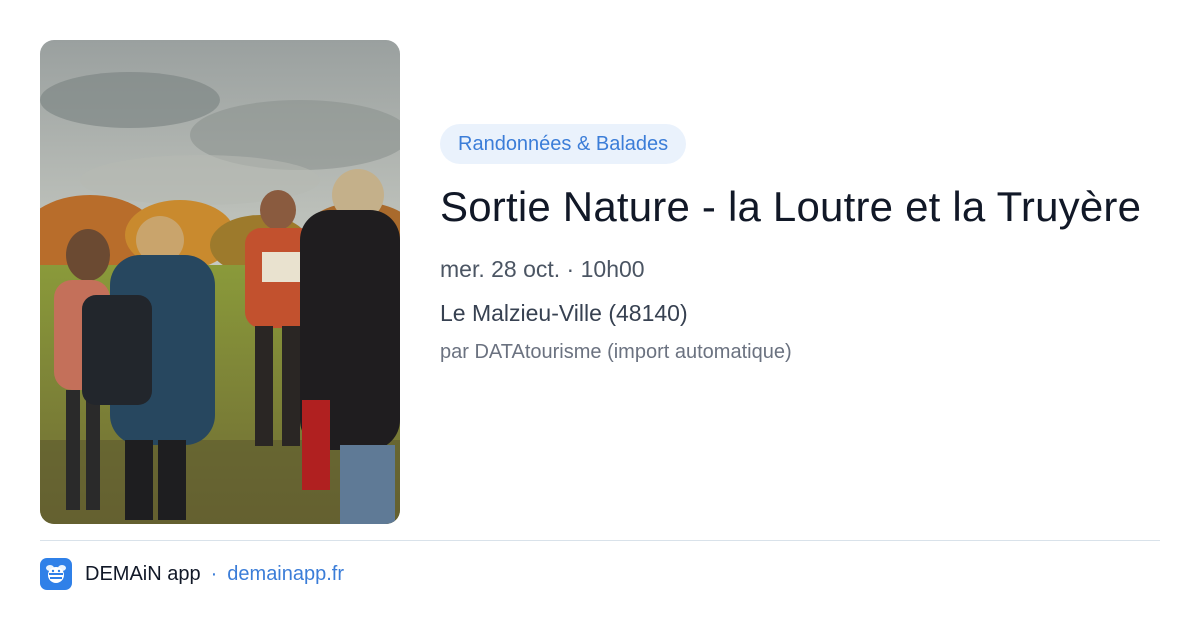 The width and height of the screenshot is (1200, 630). I want to click on bee-logo-icon, so click(56, 574).